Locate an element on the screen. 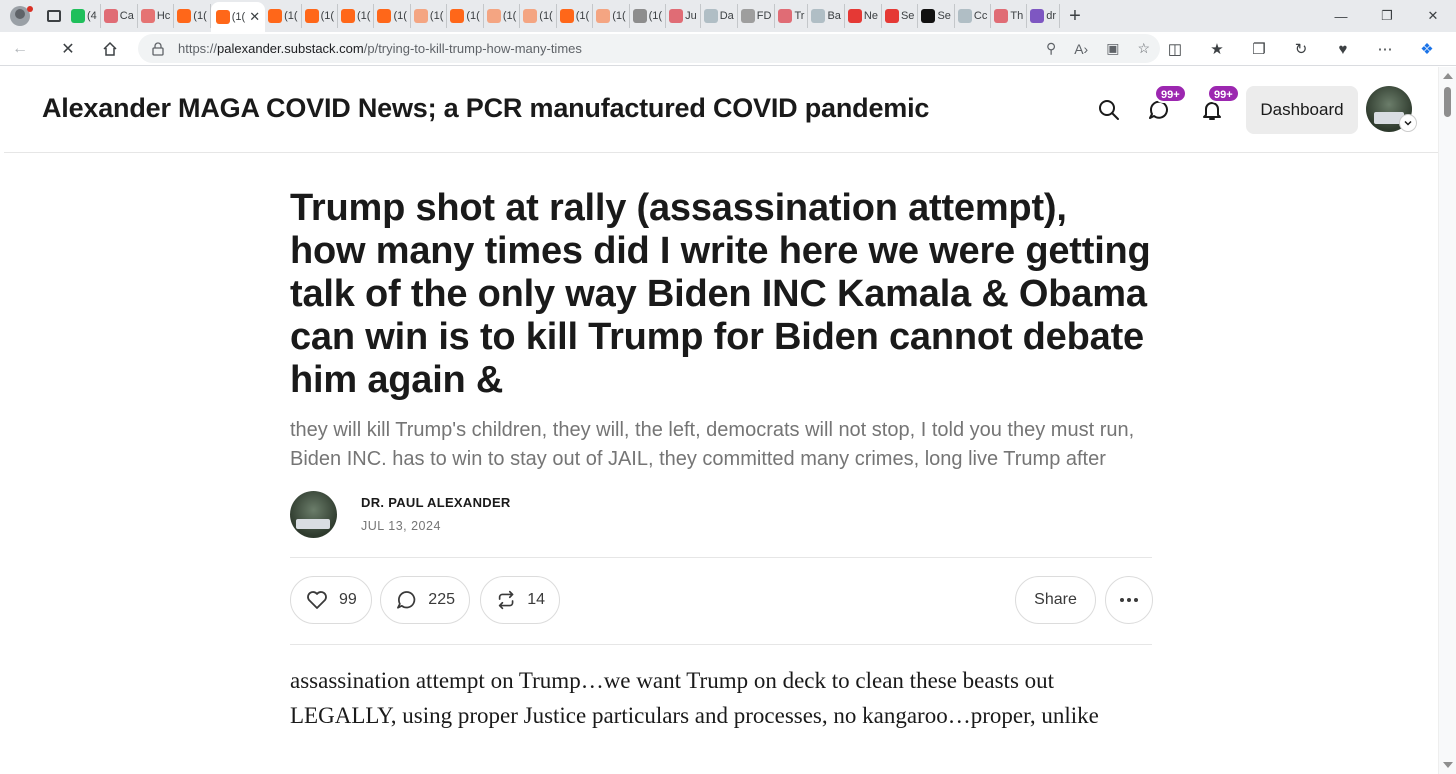 Image resolution: width=1456 pixels, height=774 pixels. stop-loading-button: ✕ is located at coordinates (68, 49).